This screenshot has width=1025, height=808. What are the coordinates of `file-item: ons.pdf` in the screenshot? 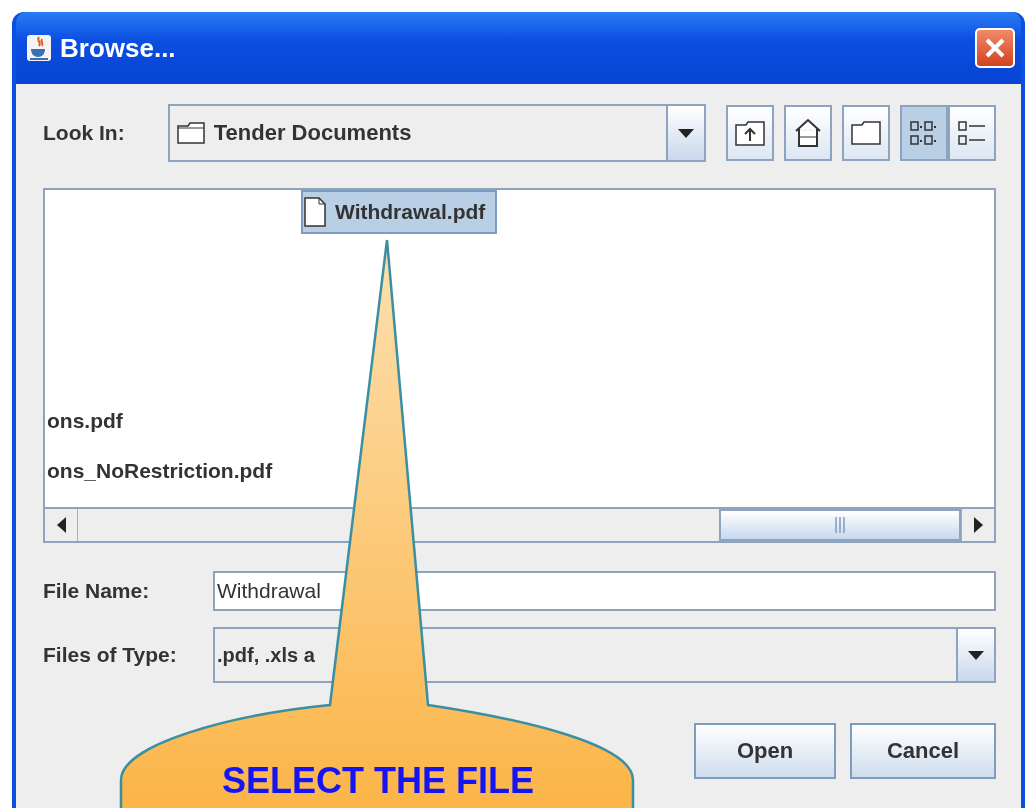 It's located at (173, 421).